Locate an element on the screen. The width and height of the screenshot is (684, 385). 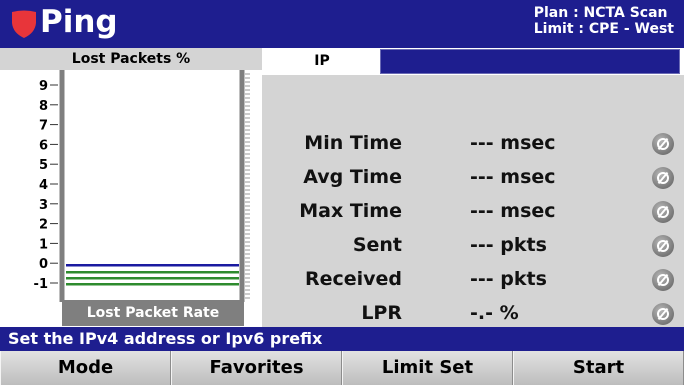
y-tick-label: 0 is located at coordinates (43, 264).